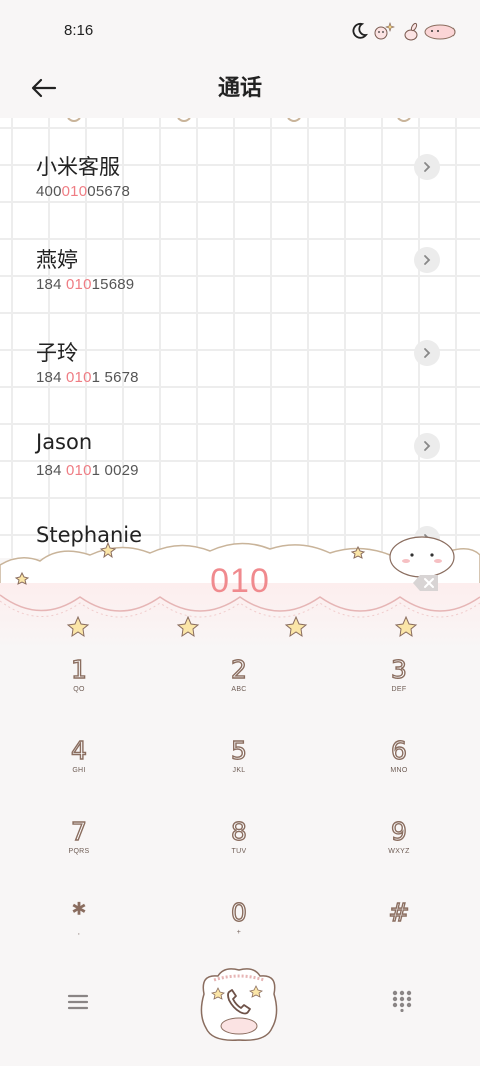 The image size is (480, 1066). I want to click on sparkle-sticker-icon, so click(384, 31).